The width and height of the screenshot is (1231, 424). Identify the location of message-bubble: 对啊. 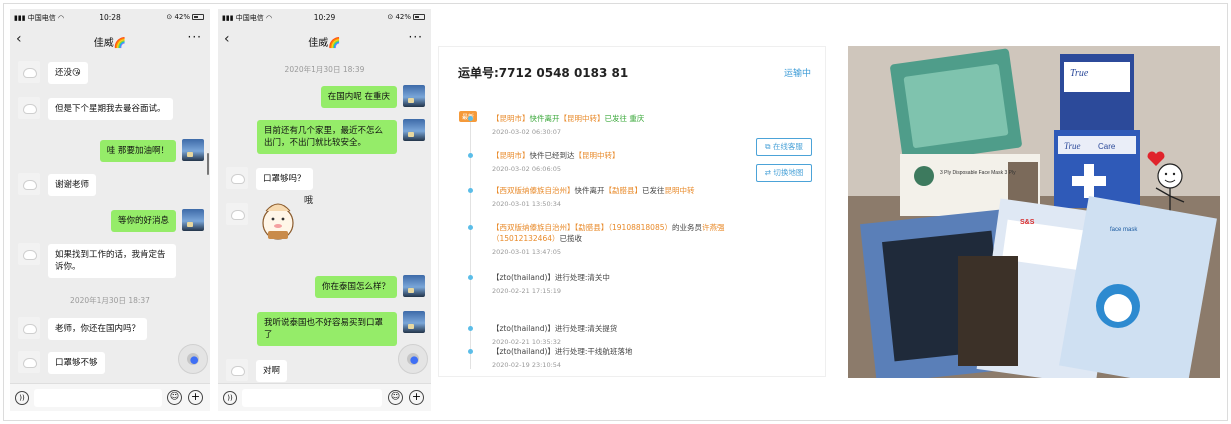
(272, 371).